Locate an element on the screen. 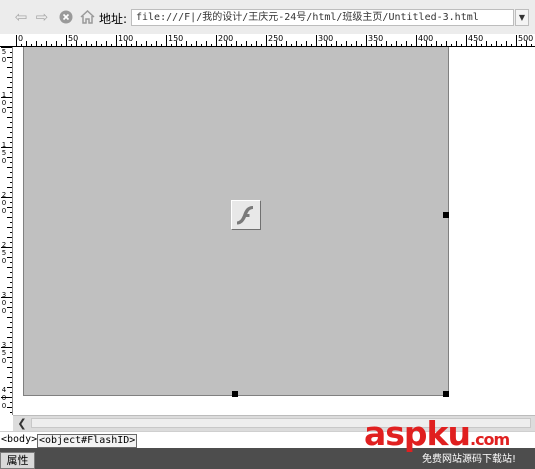 This screenshot has height=469, width=535. address-dropdown-icon: ▼ is located at coordinates (522, 17).